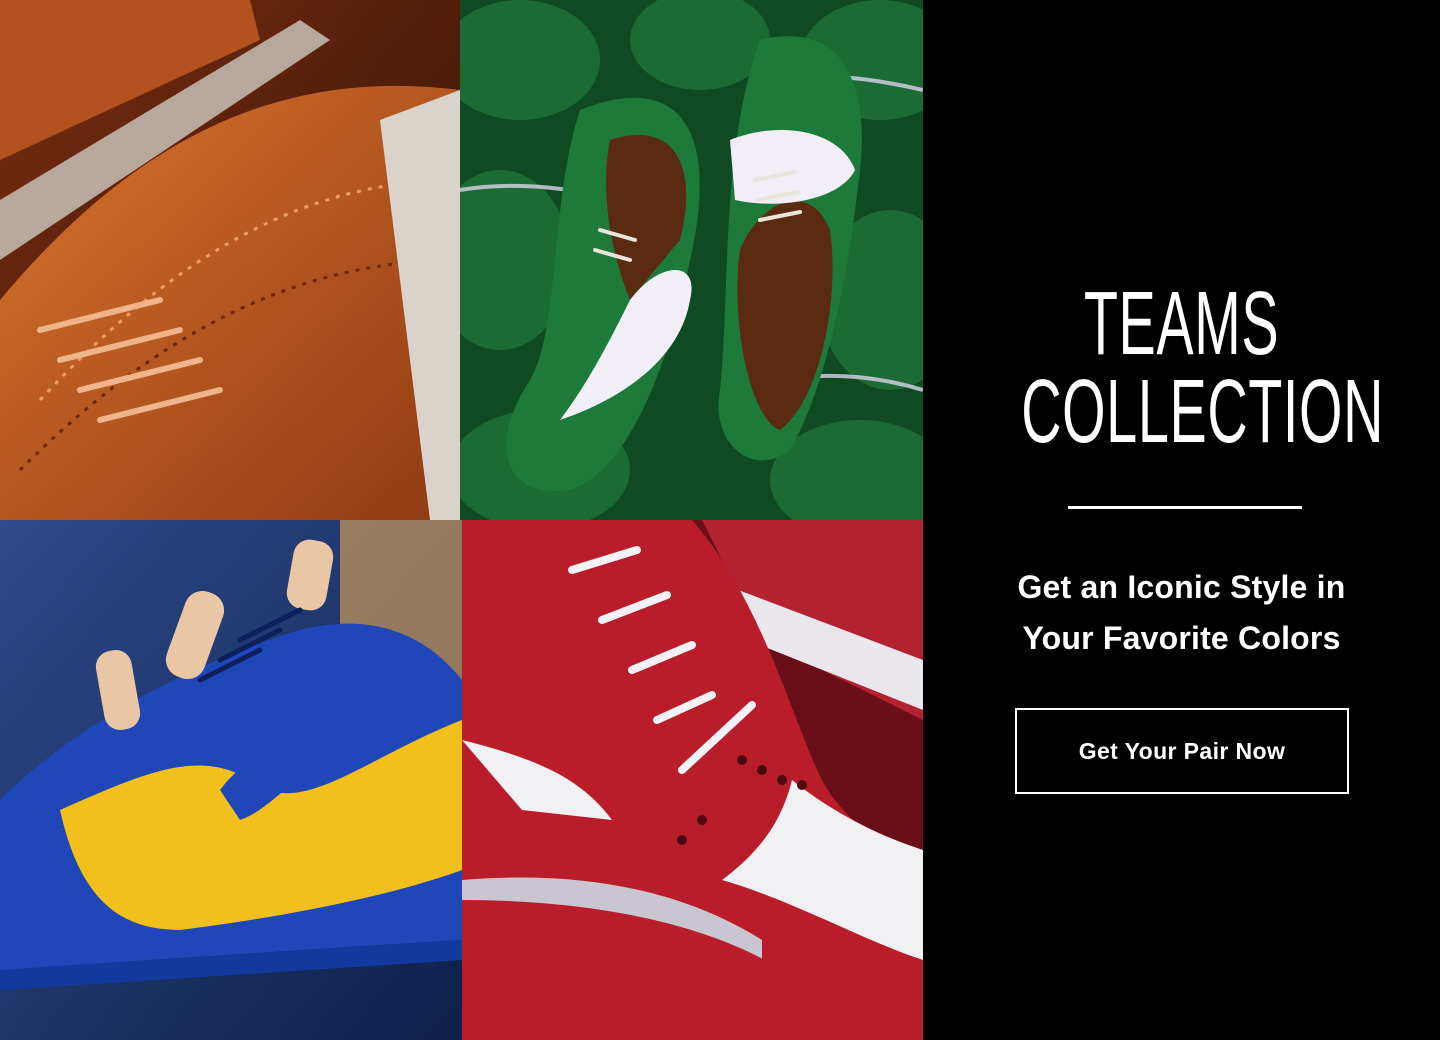 This screenshot has height=1040, width=1440. I want to click on get-your-pair-now-button: Get Your Pair Now, so click(1182, 751).